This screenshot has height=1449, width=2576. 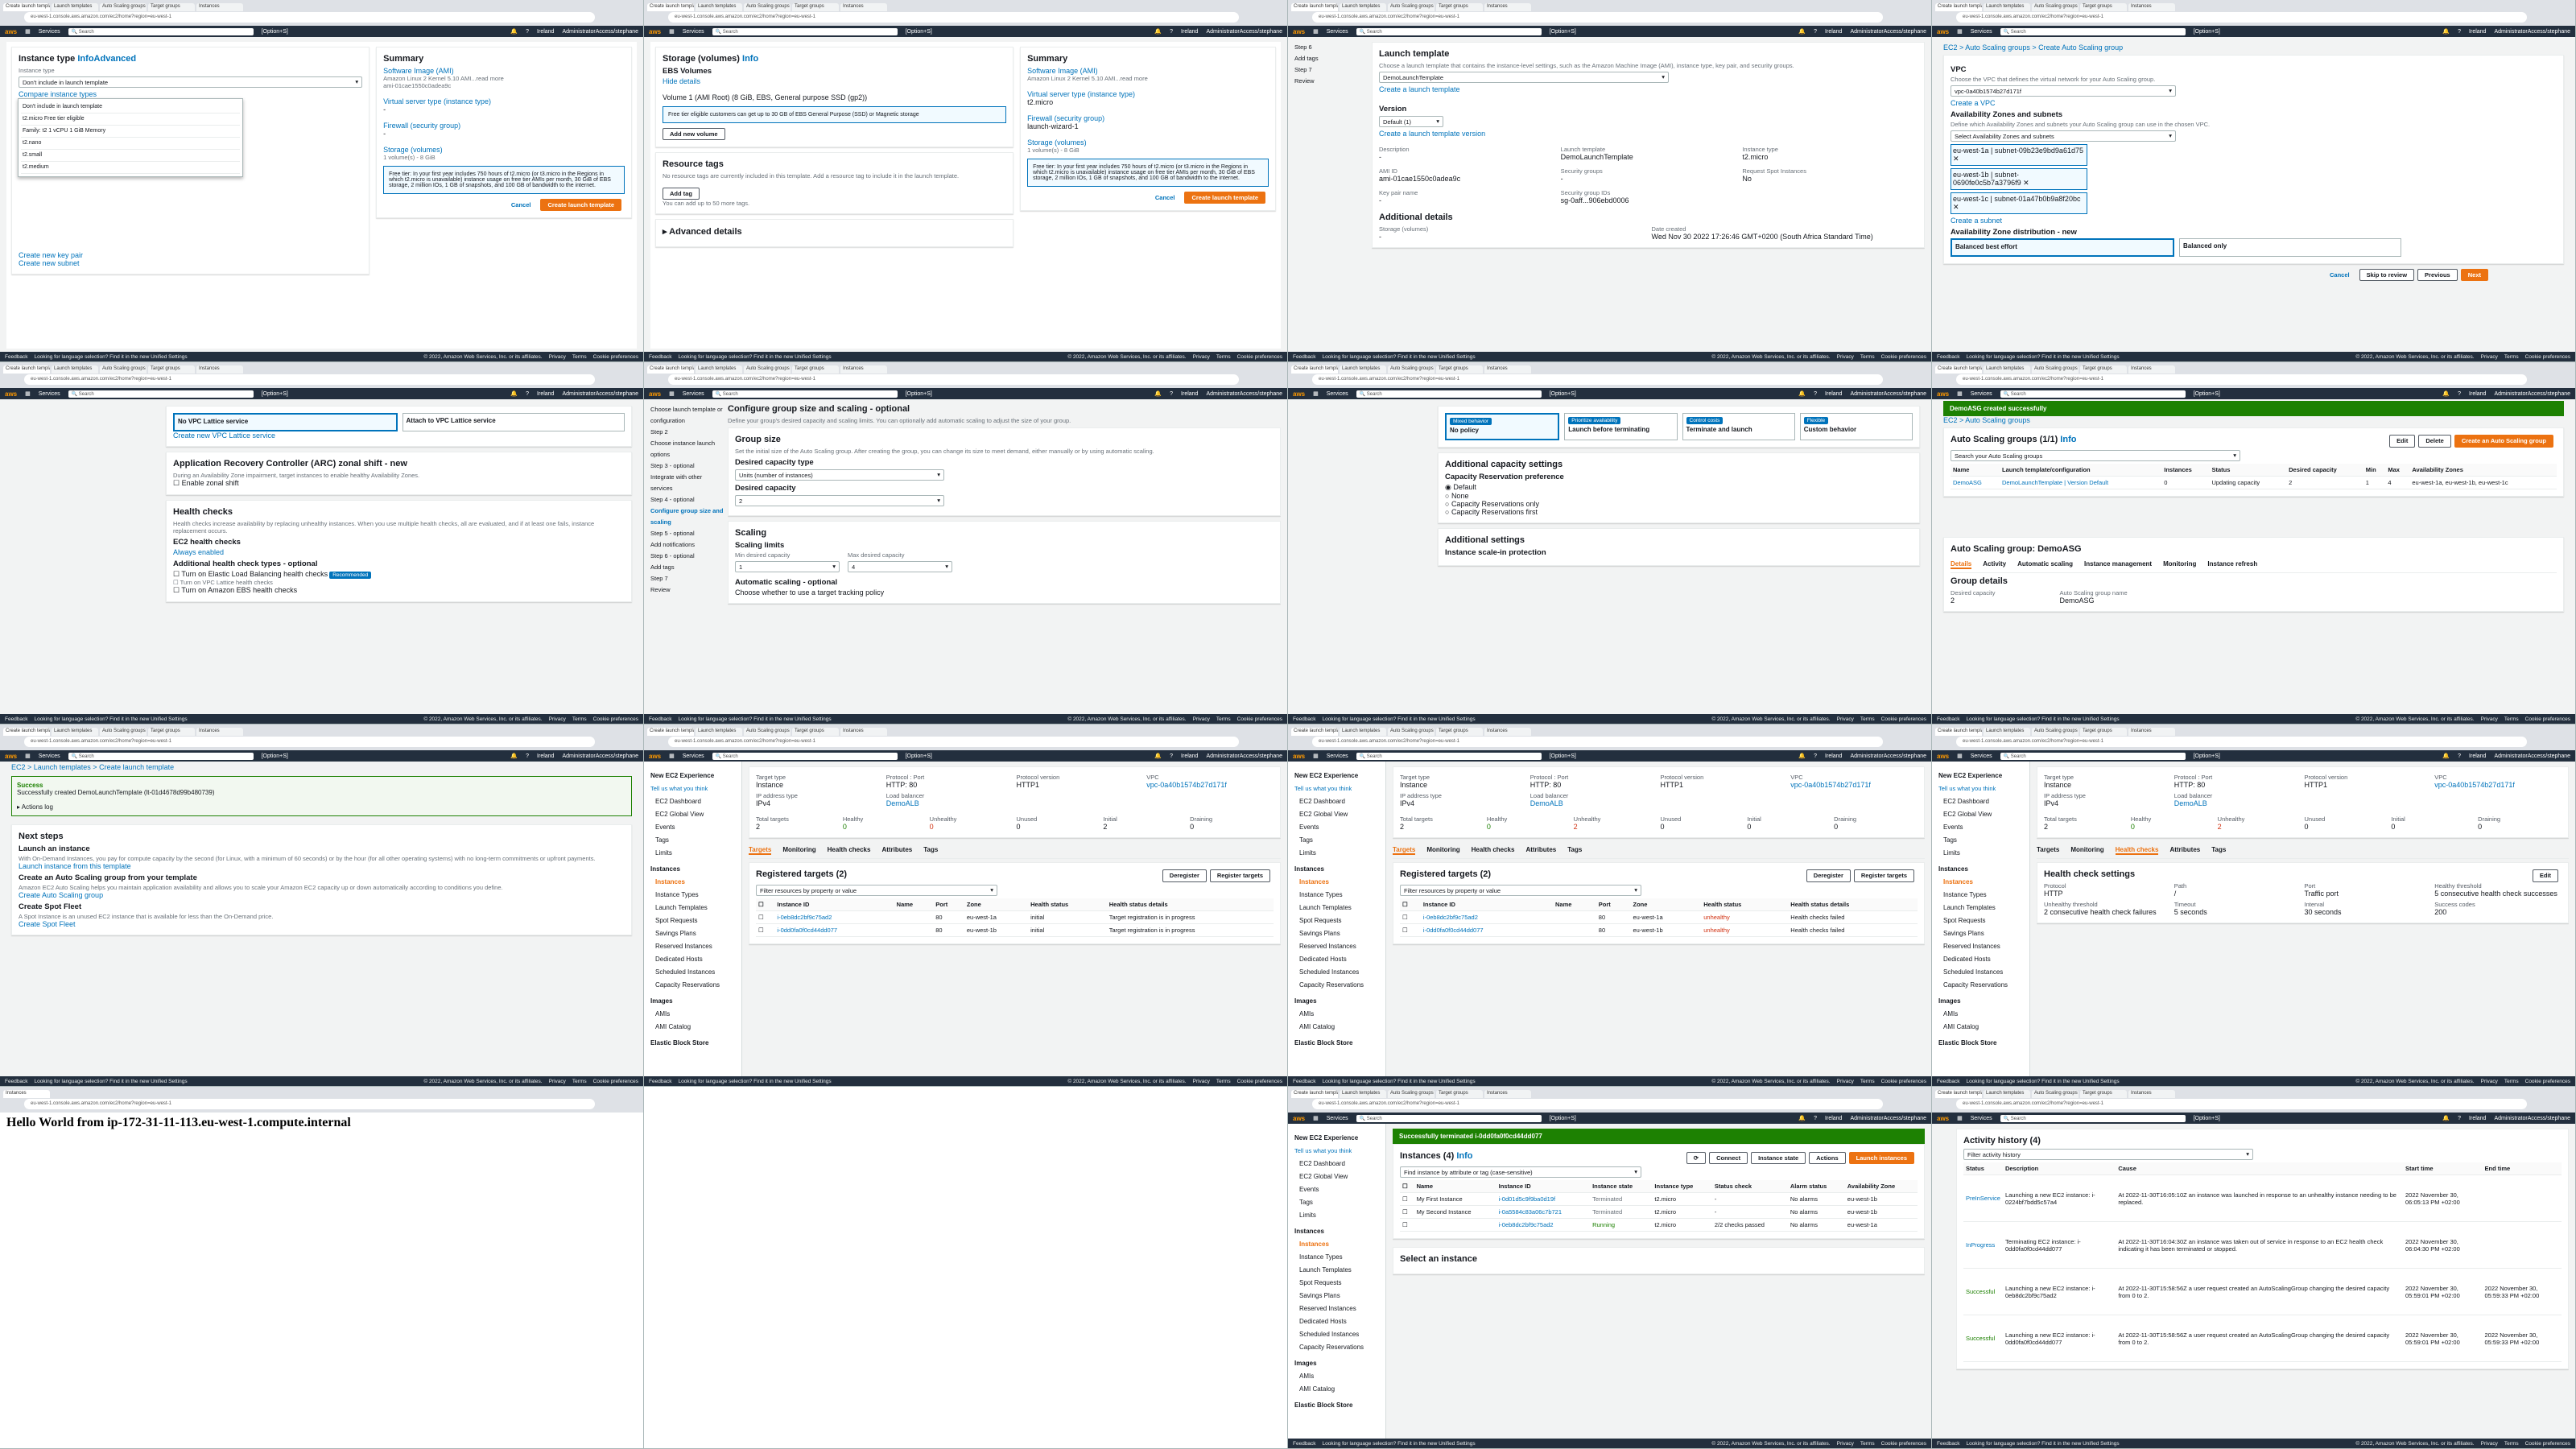 I want to click on detail-tab: Instance refresh, so click(x=2232, y=564).